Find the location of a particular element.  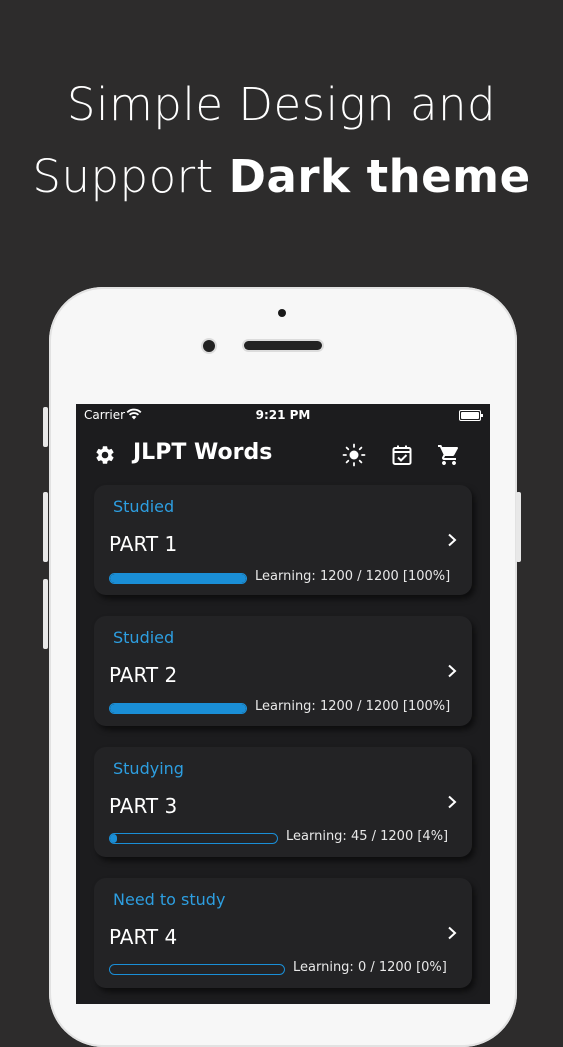

part-title: PART 1 is located at coordinates (143, 544).